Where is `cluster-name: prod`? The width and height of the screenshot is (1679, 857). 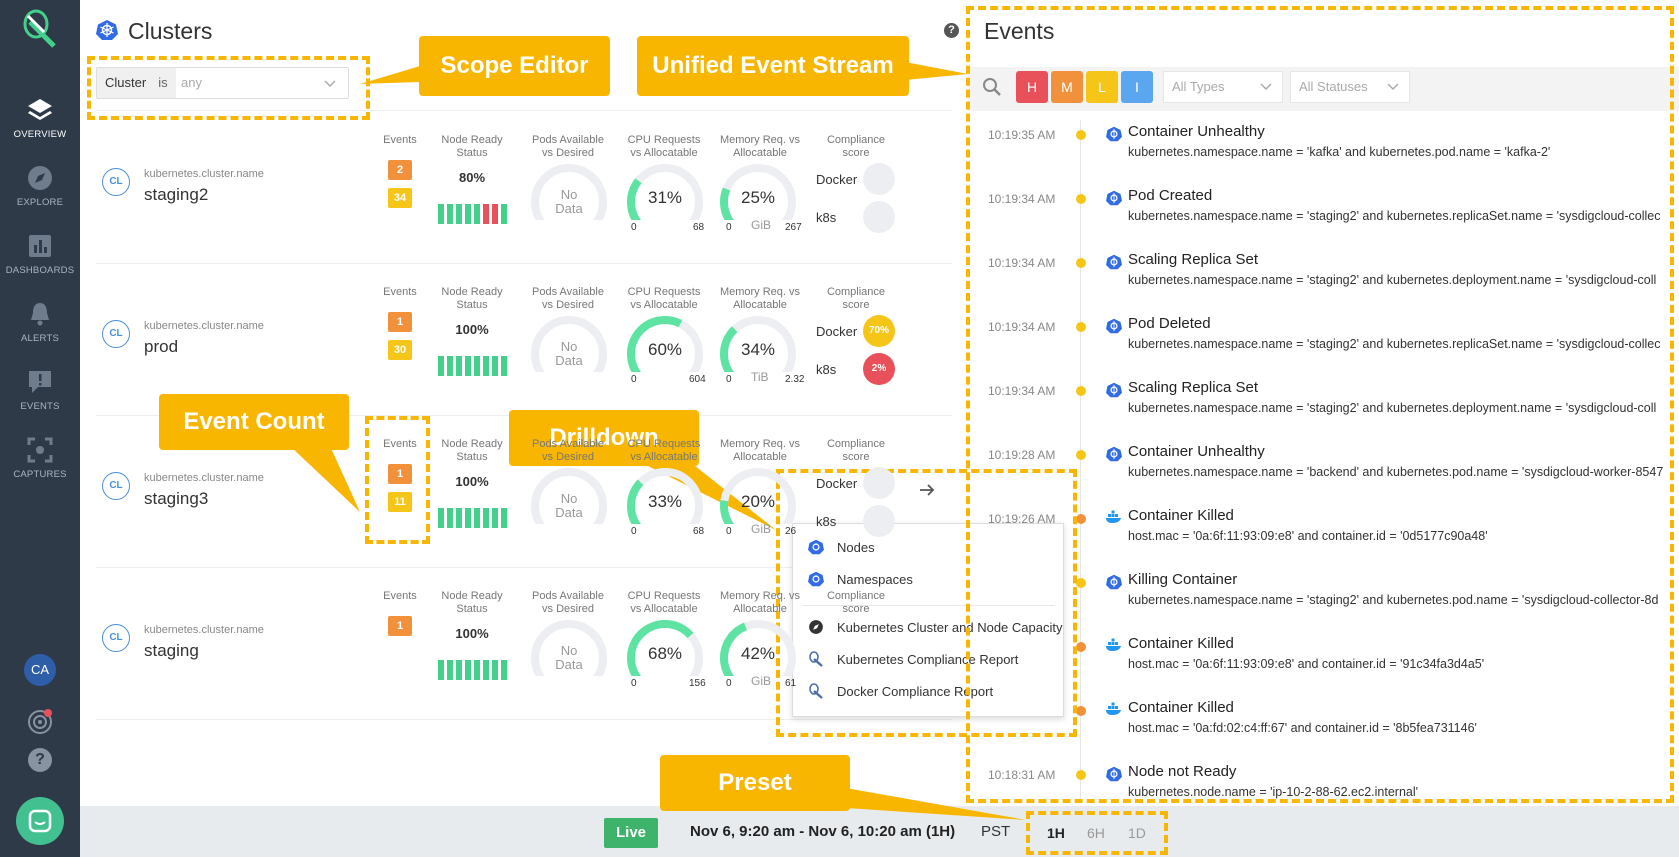 cluster-name: prod is located at coordinates (161, 347).